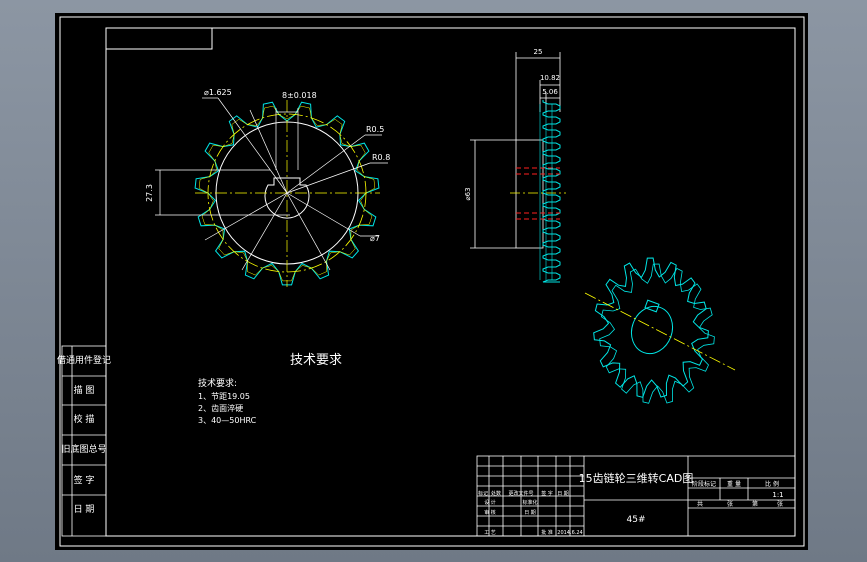 Image resolution: width=867 pixels, height=562 pixels. Describe the element at coordinates (730, 504) in the screenshot. I see `sheet-total-unit: 张` at that location.